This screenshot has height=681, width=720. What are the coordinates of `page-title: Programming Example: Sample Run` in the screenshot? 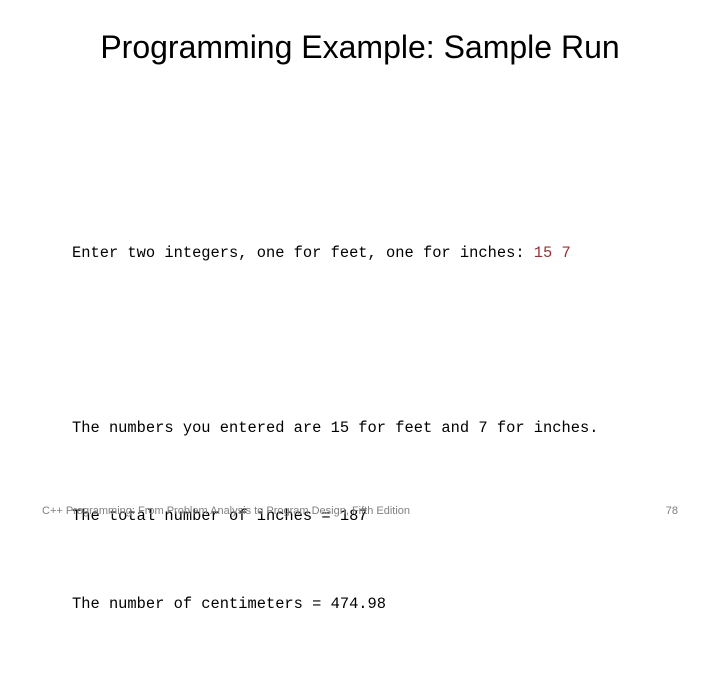 It's located at (360, 47).